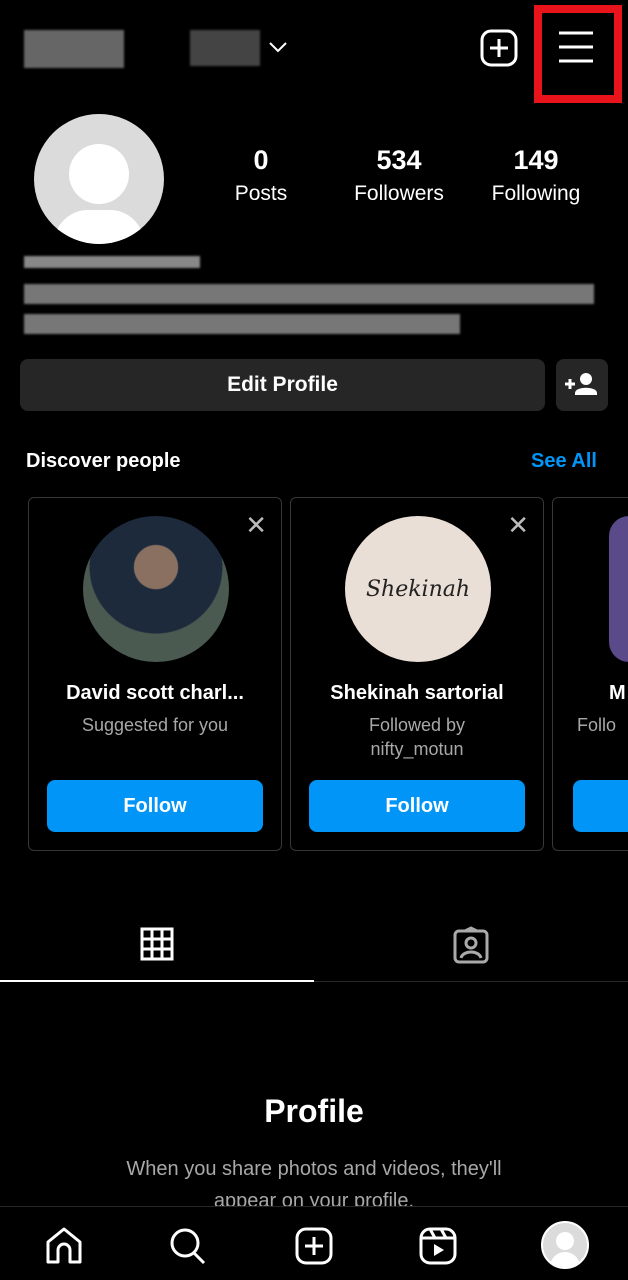 This screenshot has height=1280, width=628. What do you see at coordinates (188, 1246) in the screenshot?
I see `search-icon` at bounding box center [188, 1246].